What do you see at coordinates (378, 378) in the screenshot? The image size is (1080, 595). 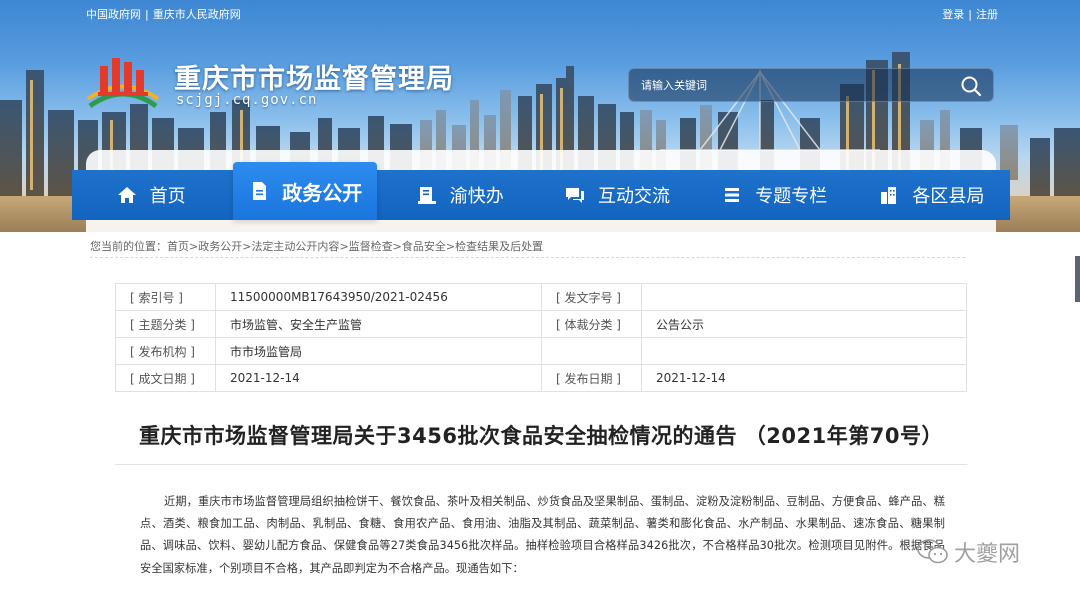 I see `meta-value-written-date: 2021-12-14` at bounding box center [378, 378].